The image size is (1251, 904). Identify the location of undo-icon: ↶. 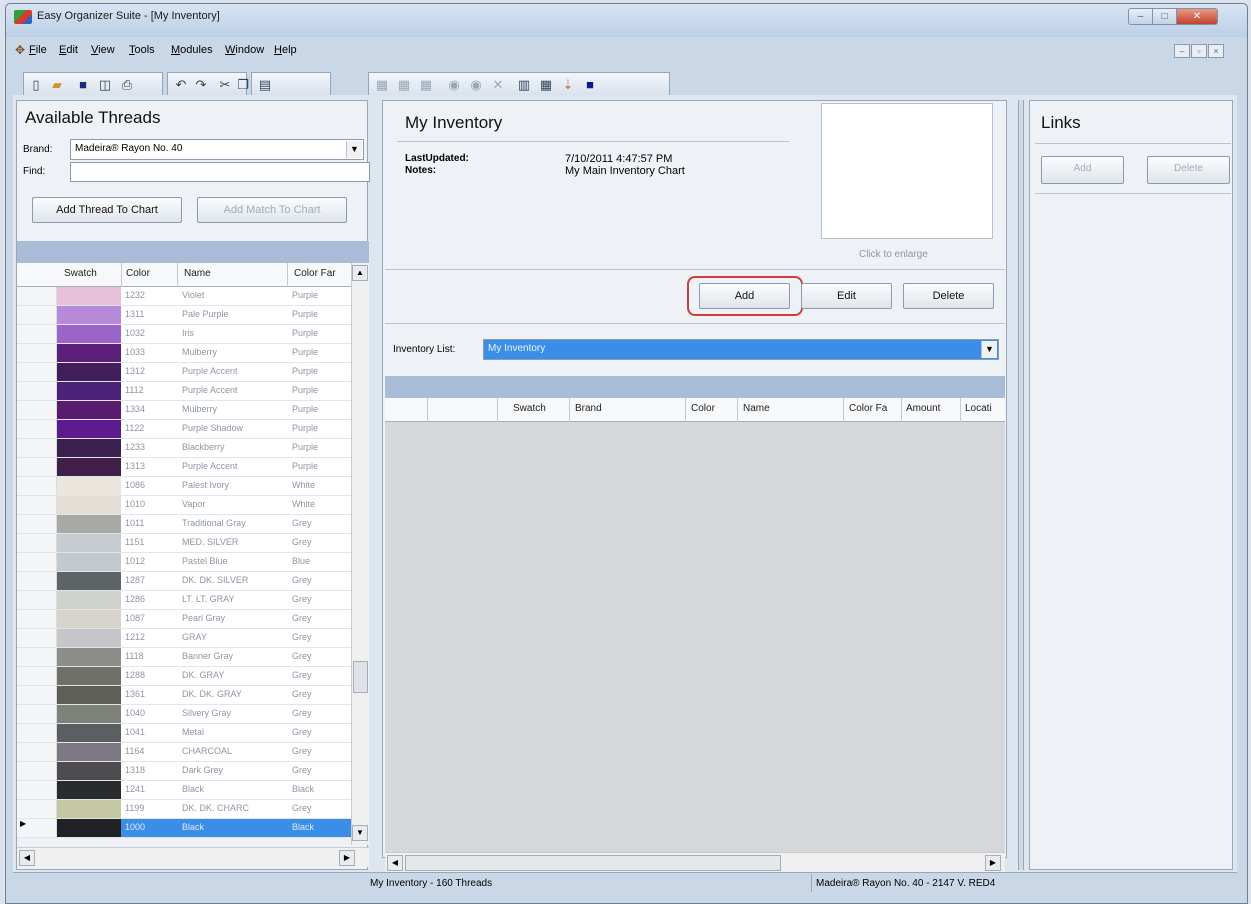
(181, 85).